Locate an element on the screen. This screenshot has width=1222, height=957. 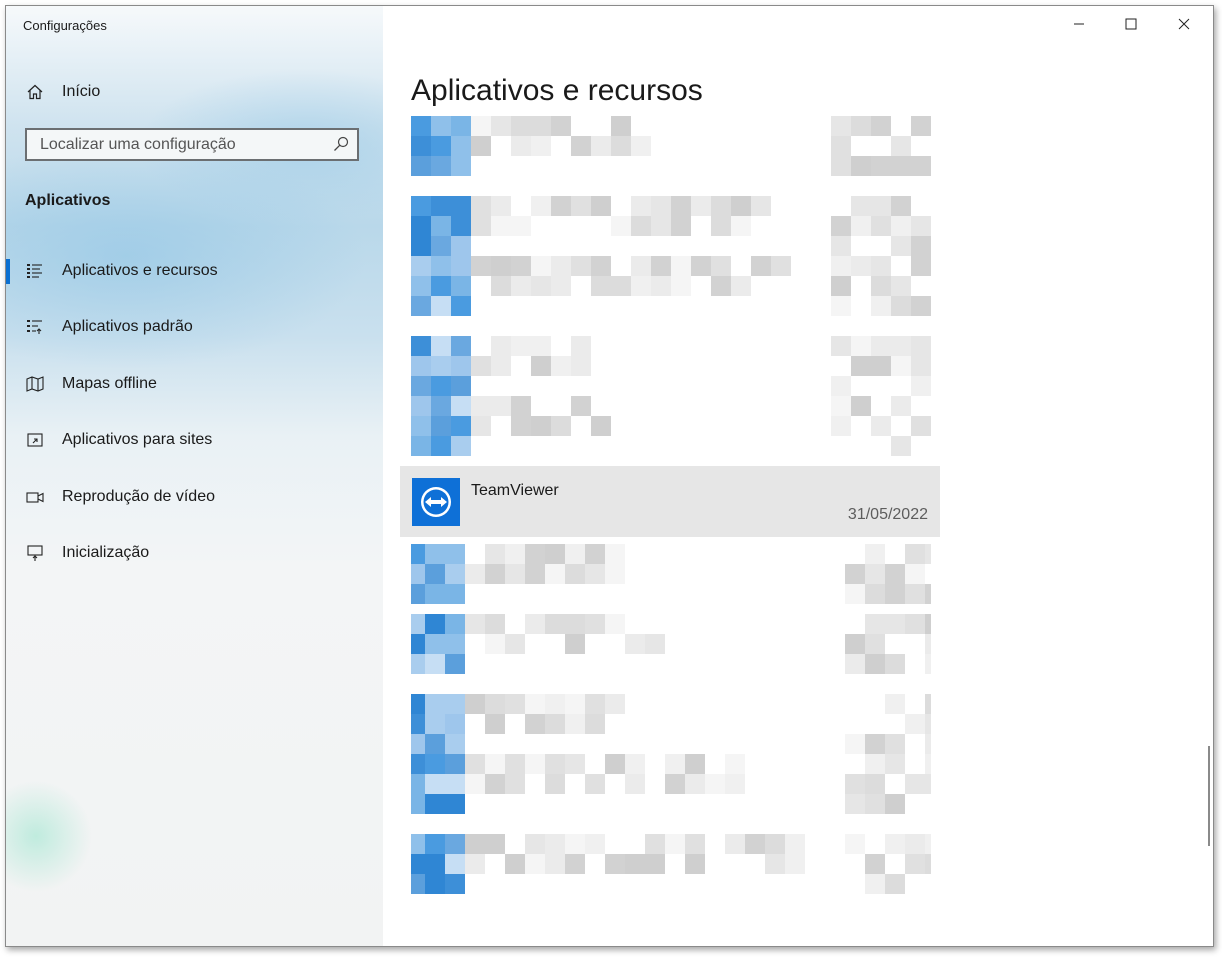
apps-for-websites-icon is located at coordinates (35, 440).